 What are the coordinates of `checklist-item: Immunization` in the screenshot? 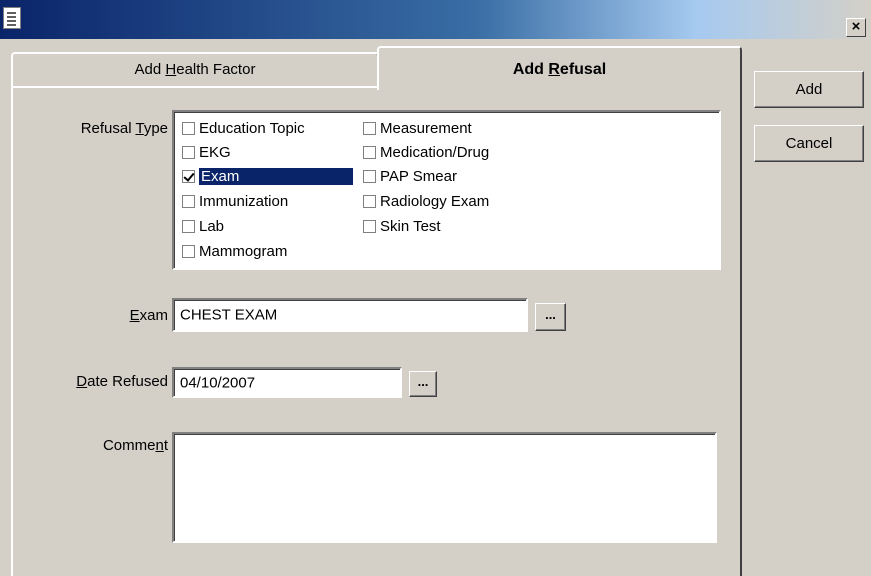 It's located at (235, 201).